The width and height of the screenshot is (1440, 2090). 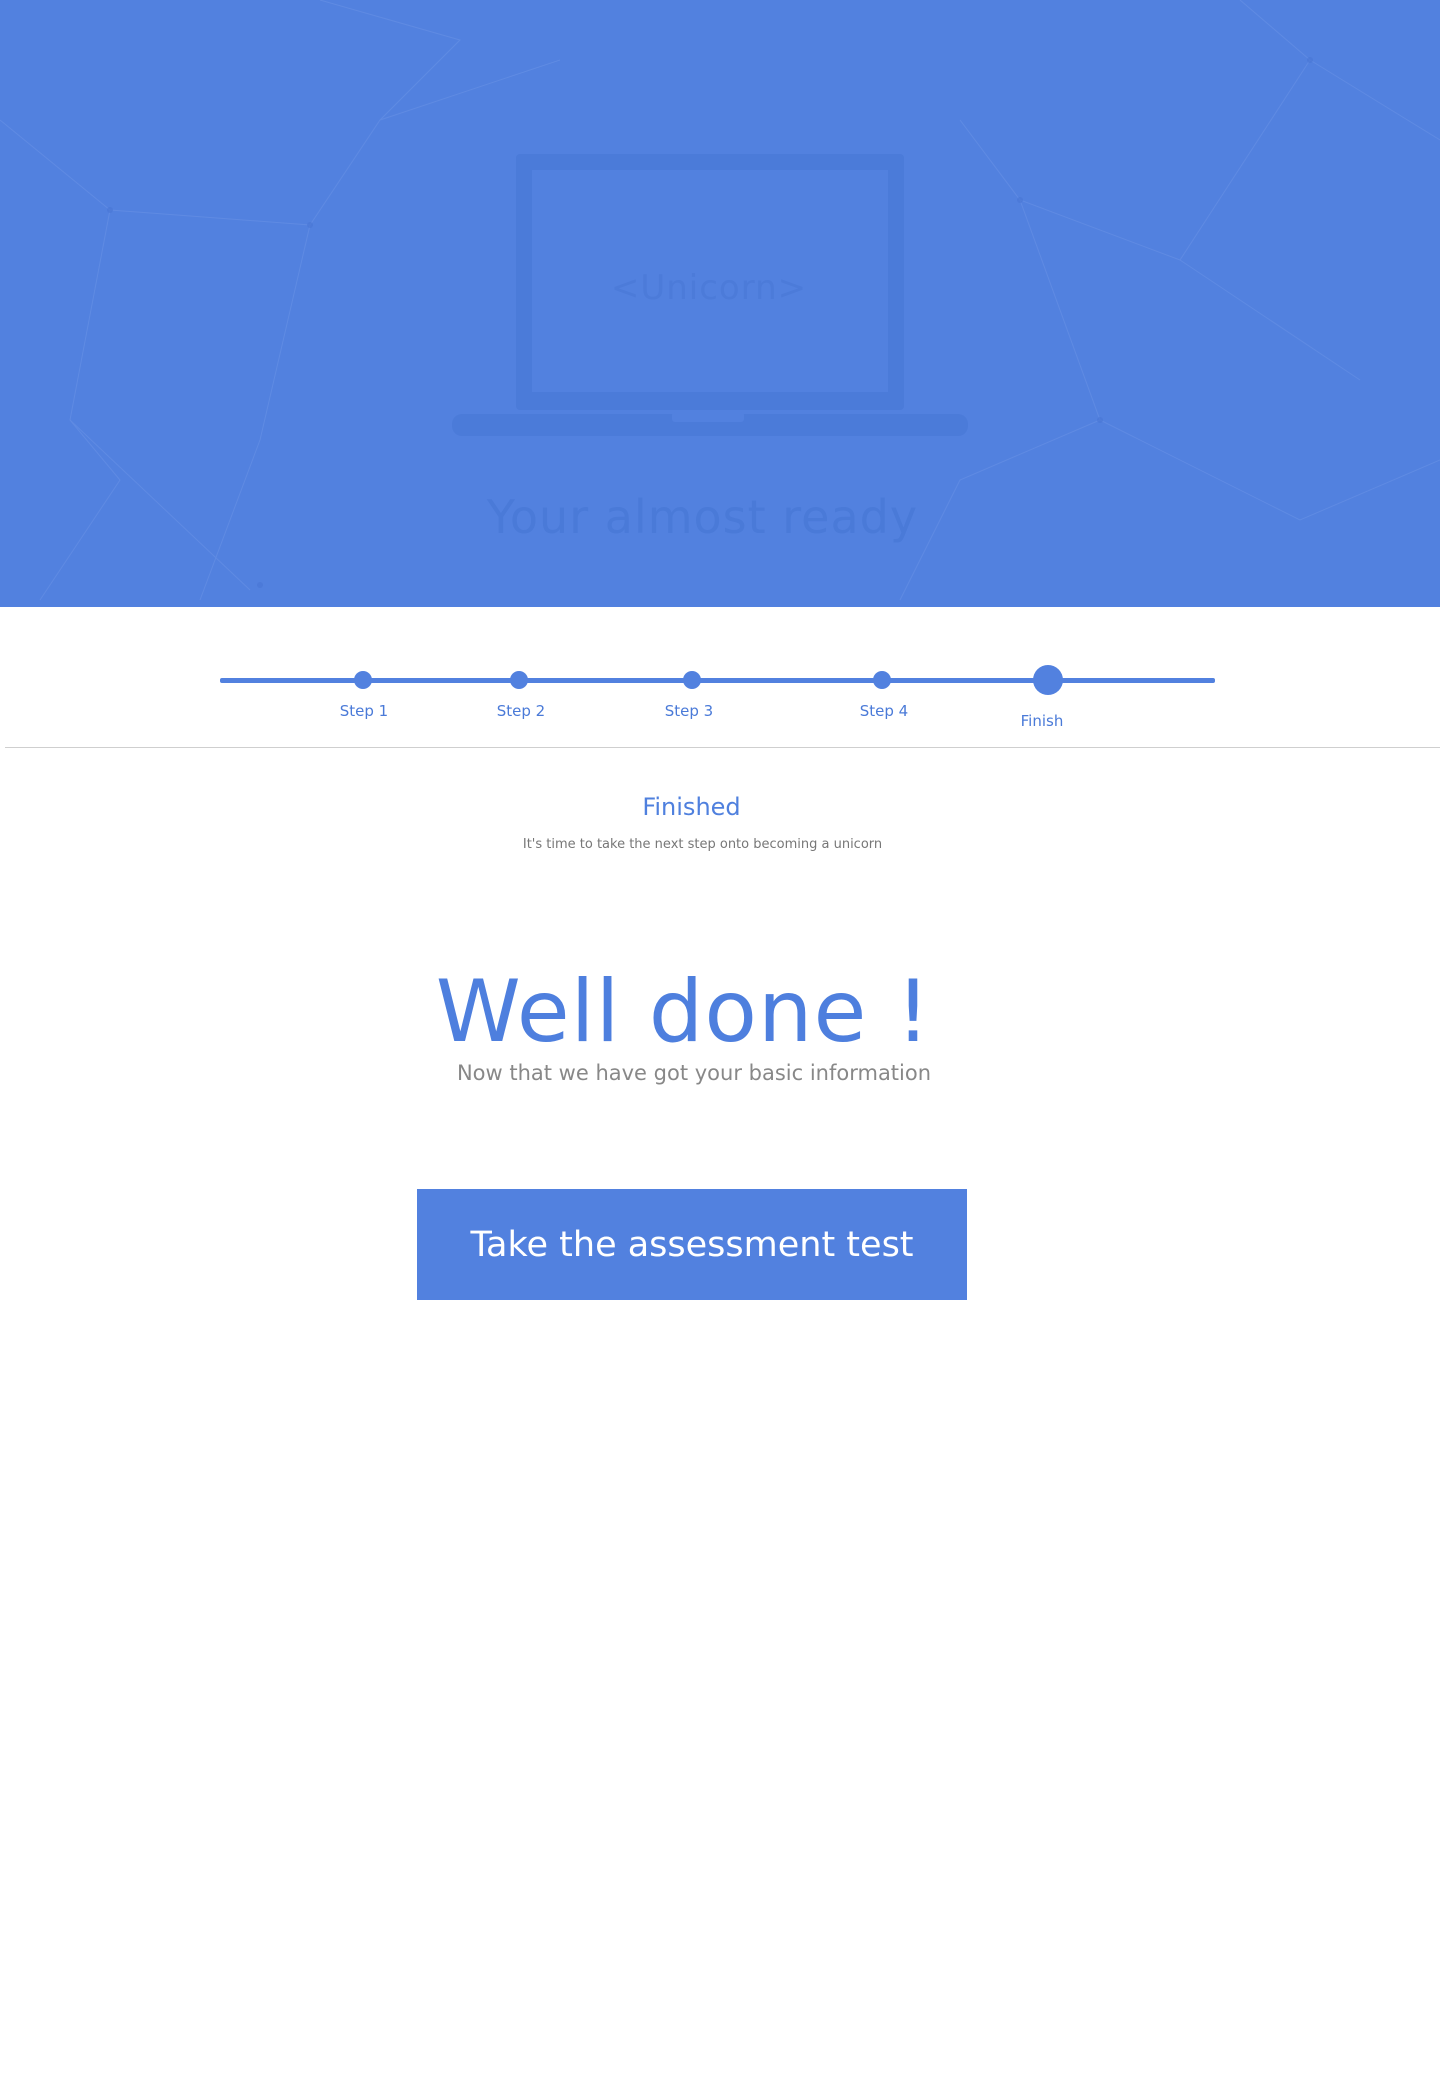 I want to click on step-1-label: Step 1, so click(x=364, y=711).